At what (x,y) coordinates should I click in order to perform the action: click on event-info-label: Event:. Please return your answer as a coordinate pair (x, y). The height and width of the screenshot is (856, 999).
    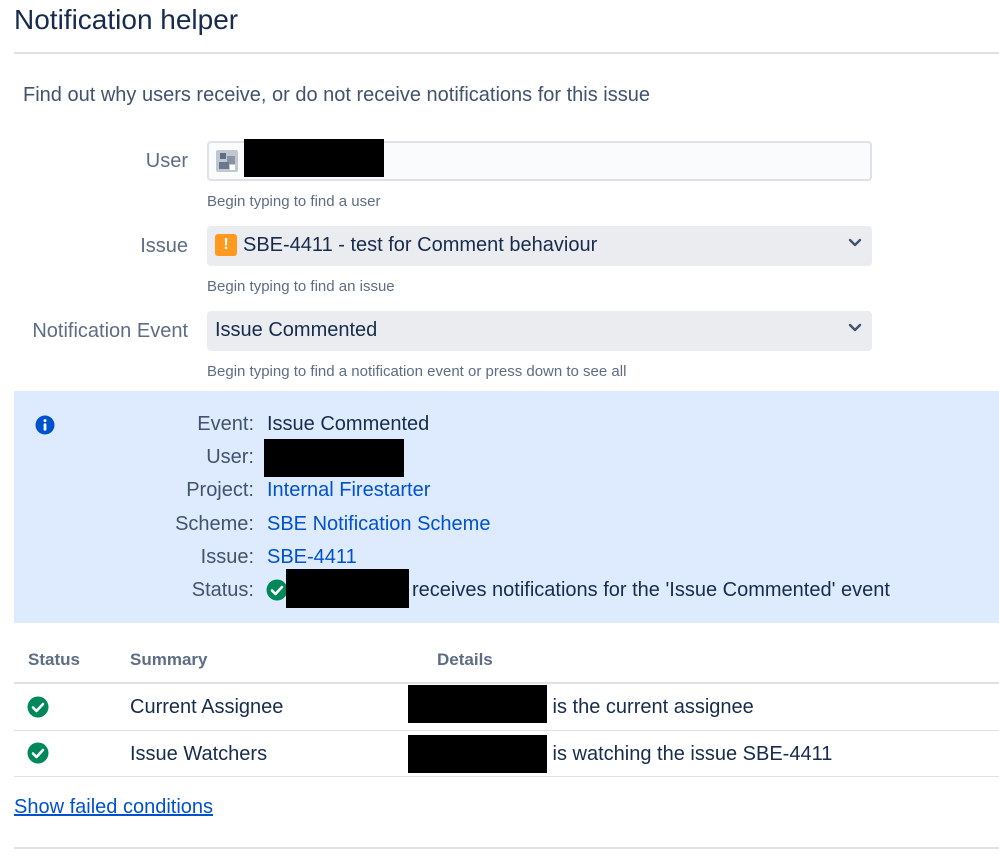
    Looking at the image, I should click on (225, 424).